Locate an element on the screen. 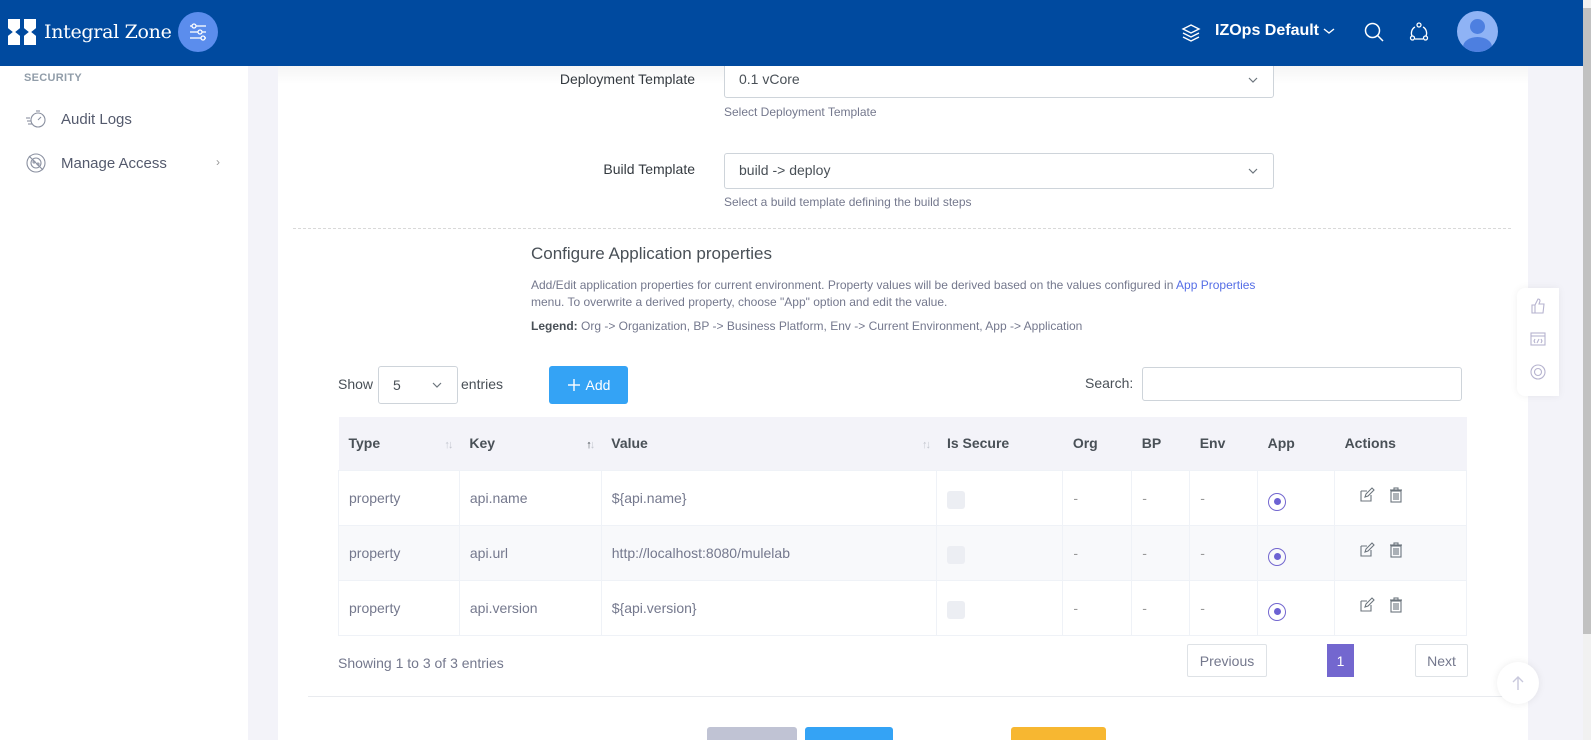  cell-value: ${api.version} is located at coordinates (769, 607).